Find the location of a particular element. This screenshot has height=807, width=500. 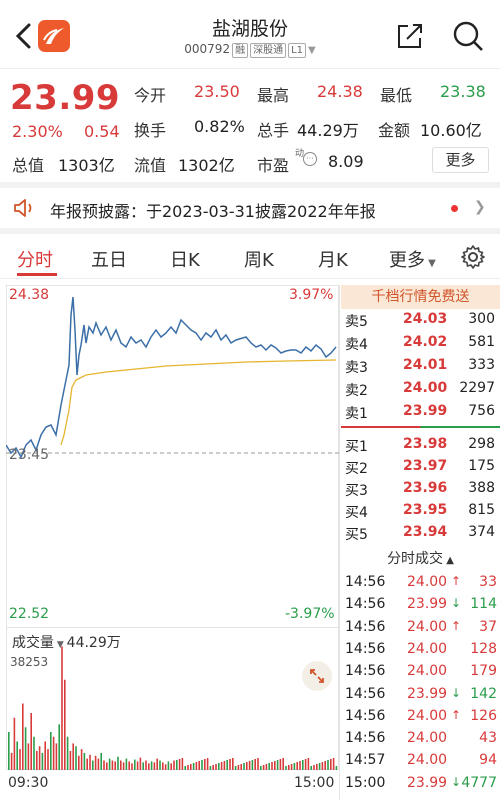

tick-trade-row: 14:56 23.99 ↓ 142 is located at coordinates (421, 697).